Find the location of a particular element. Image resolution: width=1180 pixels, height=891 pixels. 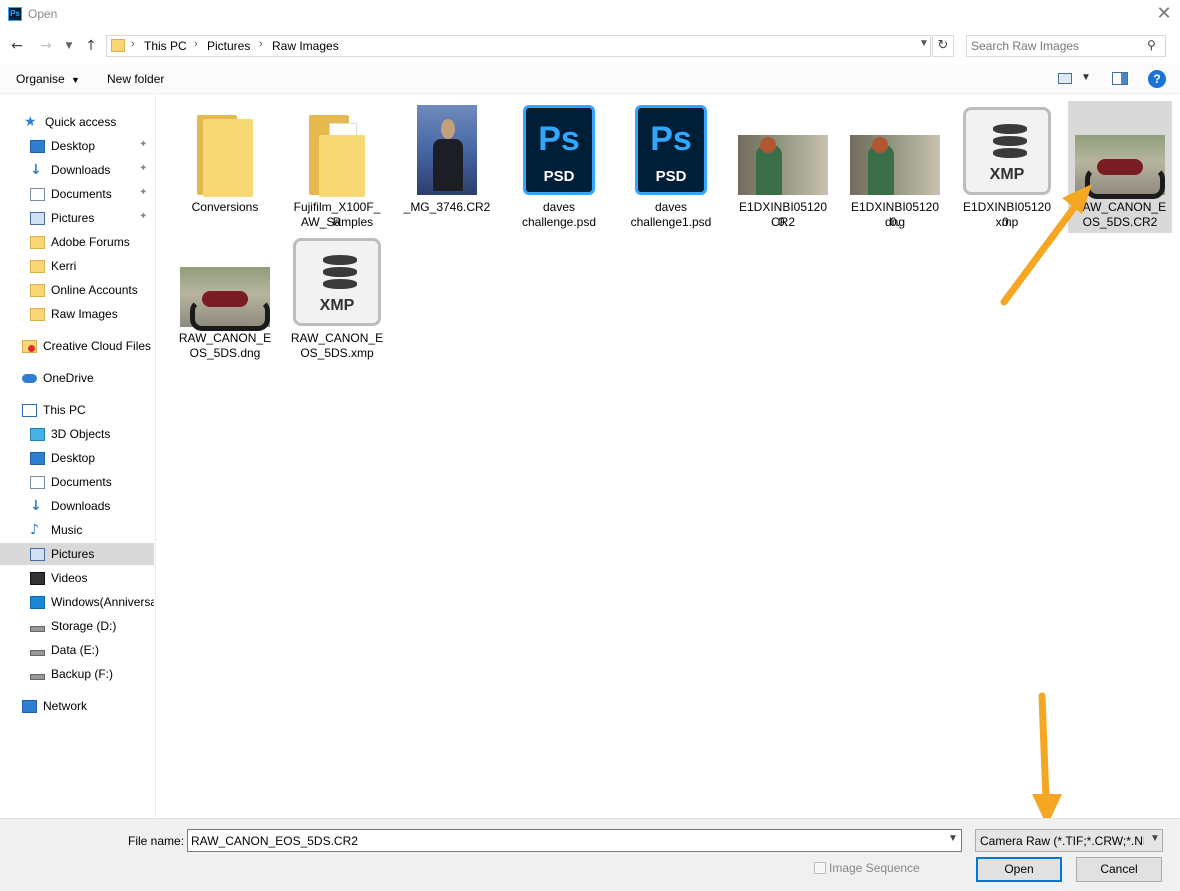

file-tile-e1dxinbi051200-cr2: E1DXINBI051200. CR2 is located at coordinates (783, 167).